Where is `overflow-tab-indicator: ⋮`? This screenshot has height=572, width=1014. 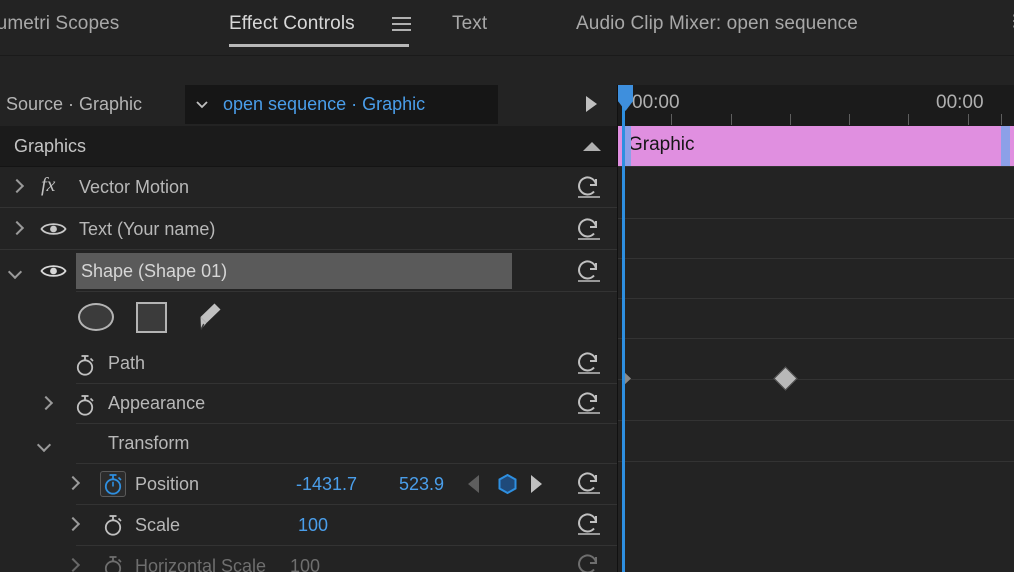
overflow-tab-indicator: ⋮ is located at coordinates (1010, 22).